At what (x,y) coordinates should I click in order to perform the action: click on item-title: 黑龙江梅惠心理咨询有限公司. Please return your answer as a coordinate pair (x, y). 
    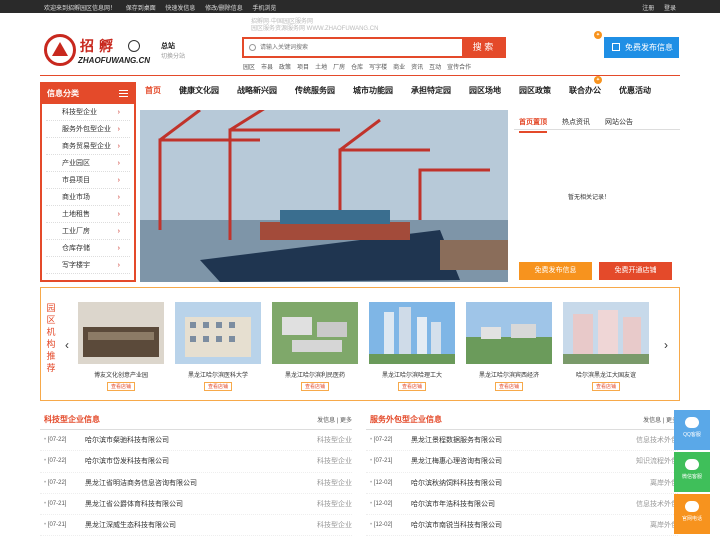
    Looking at the image, I should click on (456, 461).